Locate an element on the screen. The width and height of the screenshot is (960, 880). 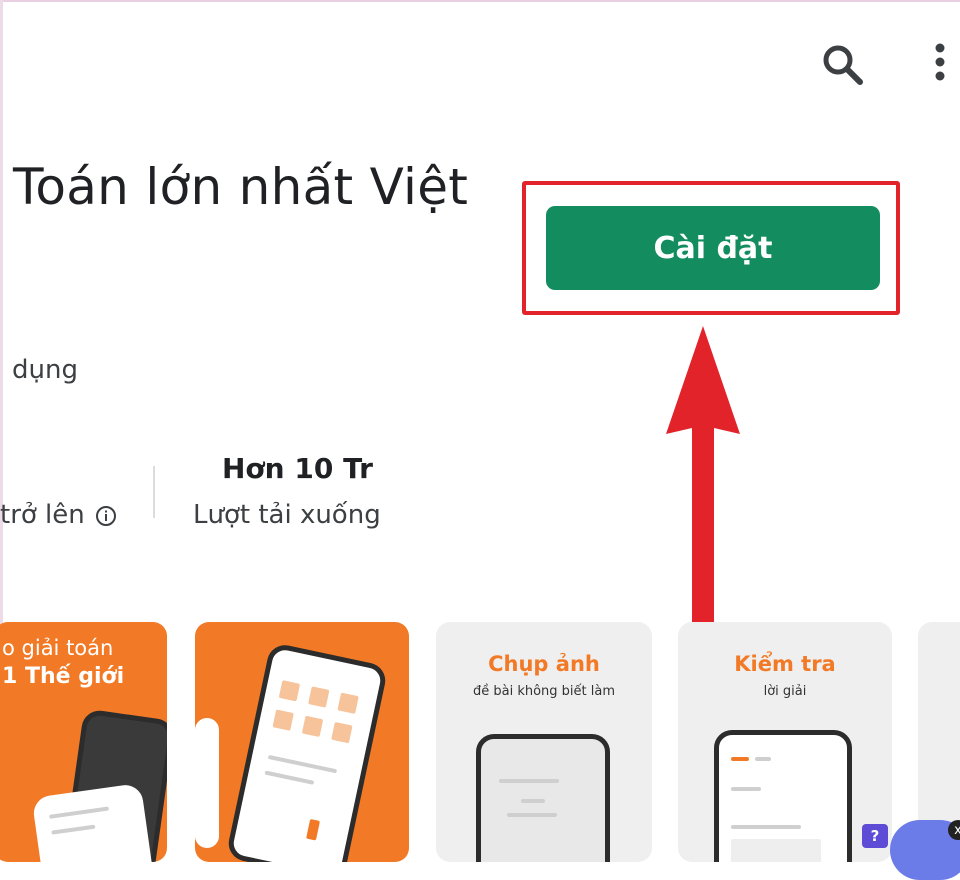
app-title: Toán lớn nhất Việt is located at coordinates (241, 187).